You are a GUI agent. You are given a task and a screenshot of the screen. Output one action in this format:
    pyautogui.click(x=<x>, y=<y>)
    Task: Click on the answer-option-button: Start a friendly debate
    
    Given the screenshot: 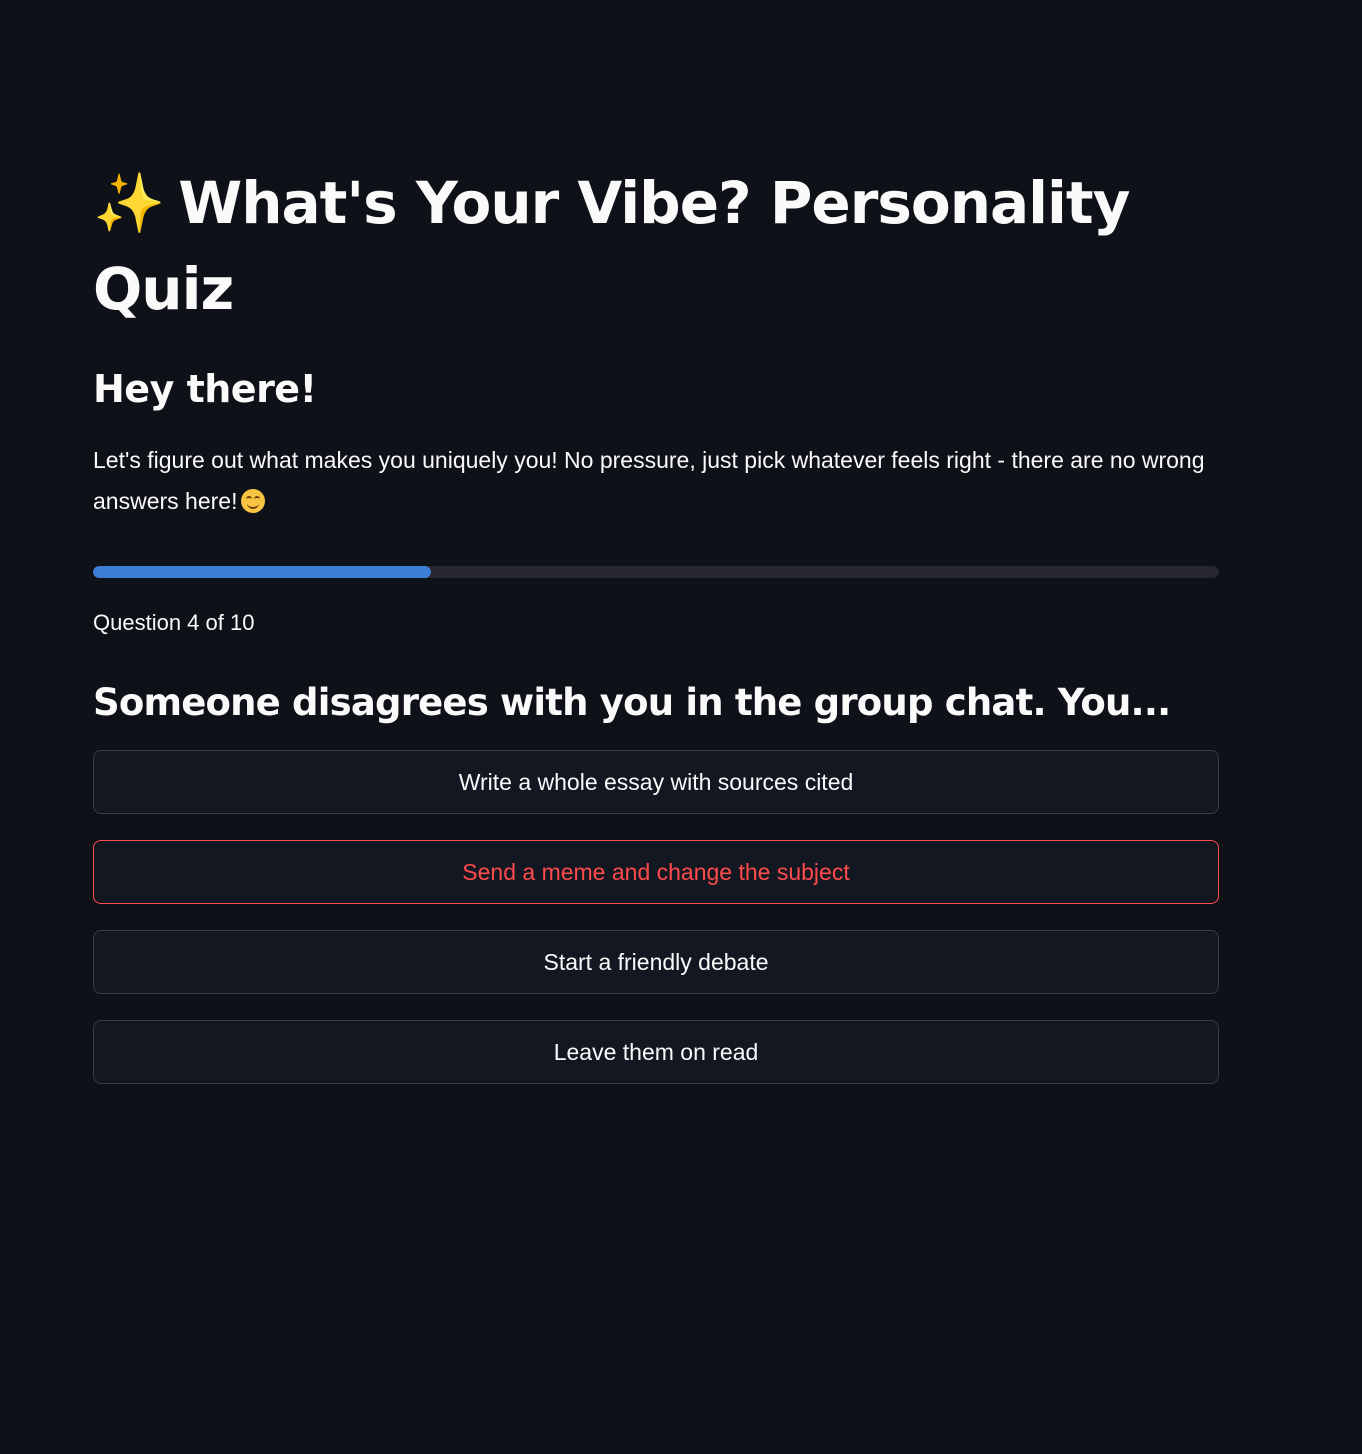 What is the action you would take?
    pyautogui.click(x=656, y=962)
    